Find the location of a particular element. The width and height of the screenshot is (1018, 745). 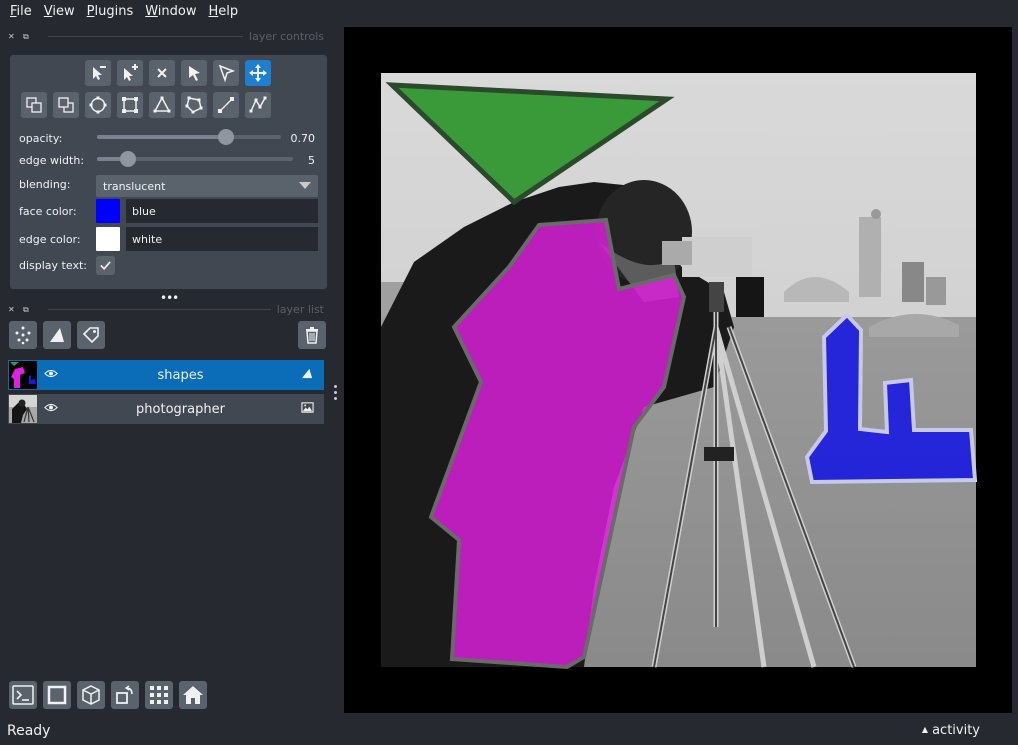

home-icon is located at coordinates (193, 695).